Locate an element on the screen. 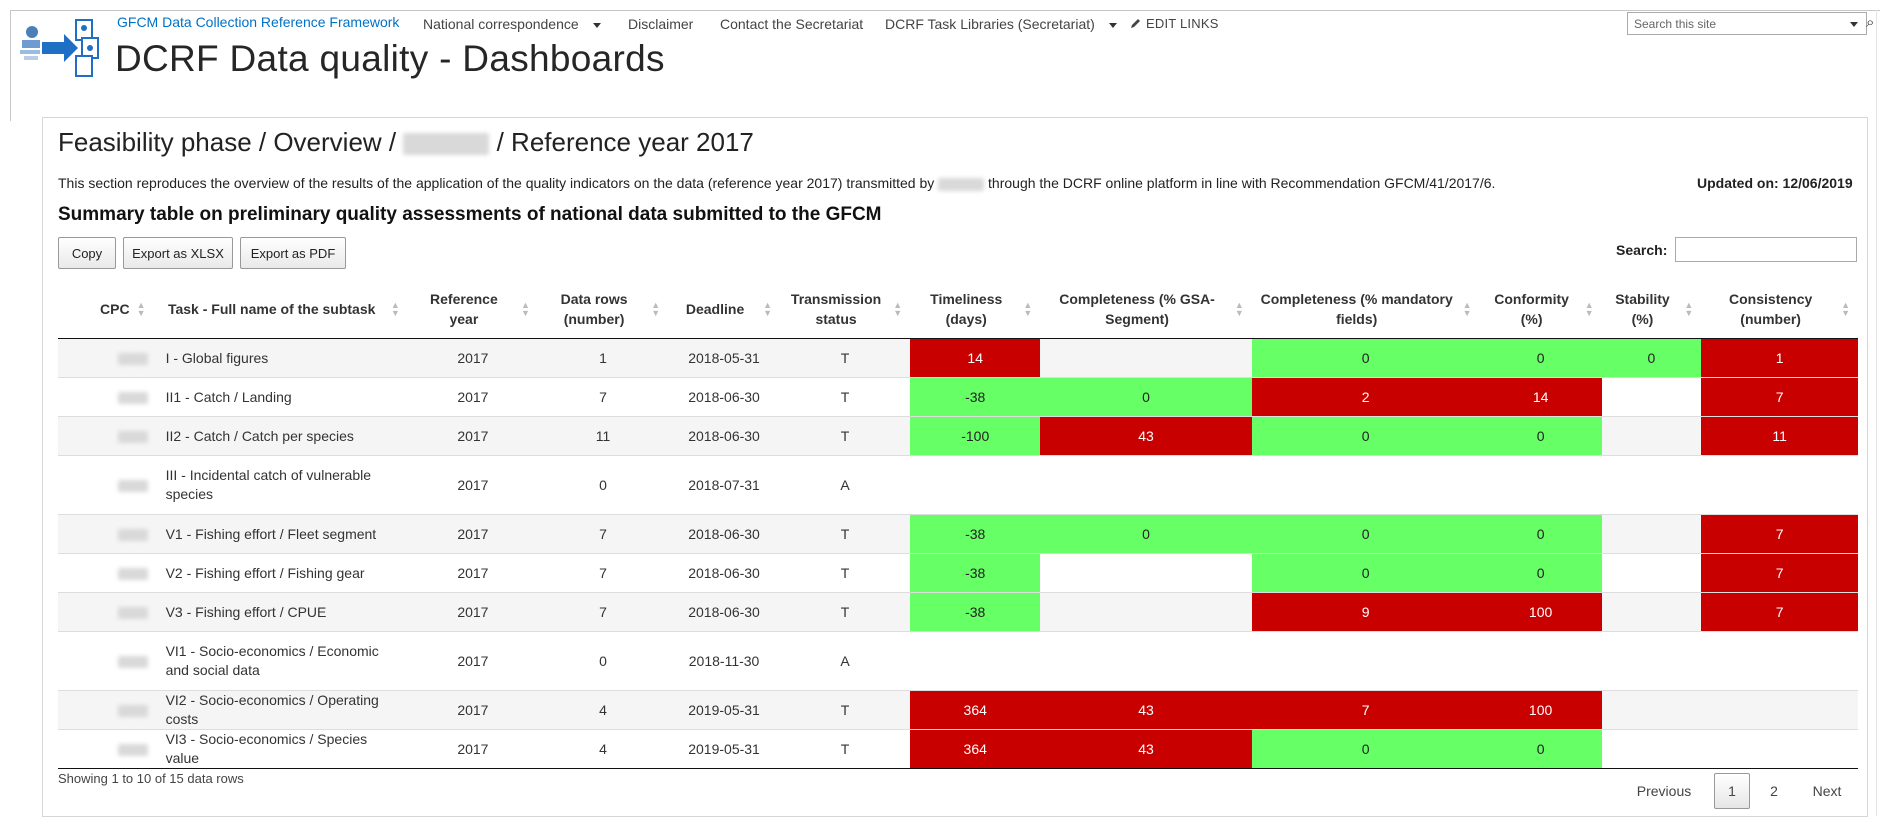 This screenshot has height=817, width=1880. task-cell: VI2 - Socio-economics / Operating costs is located at coordinates (280, 710).